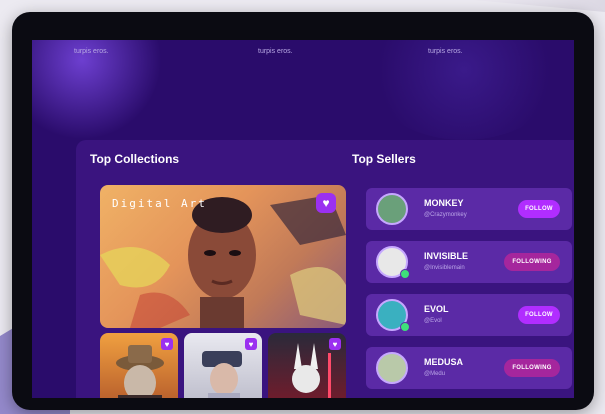  What do you see at coordinates (303, 54) in the screenshot?
I see `previous-section-texts: turpis eros. turpis eros. turpis eros.` at bounding box center [303, 54].